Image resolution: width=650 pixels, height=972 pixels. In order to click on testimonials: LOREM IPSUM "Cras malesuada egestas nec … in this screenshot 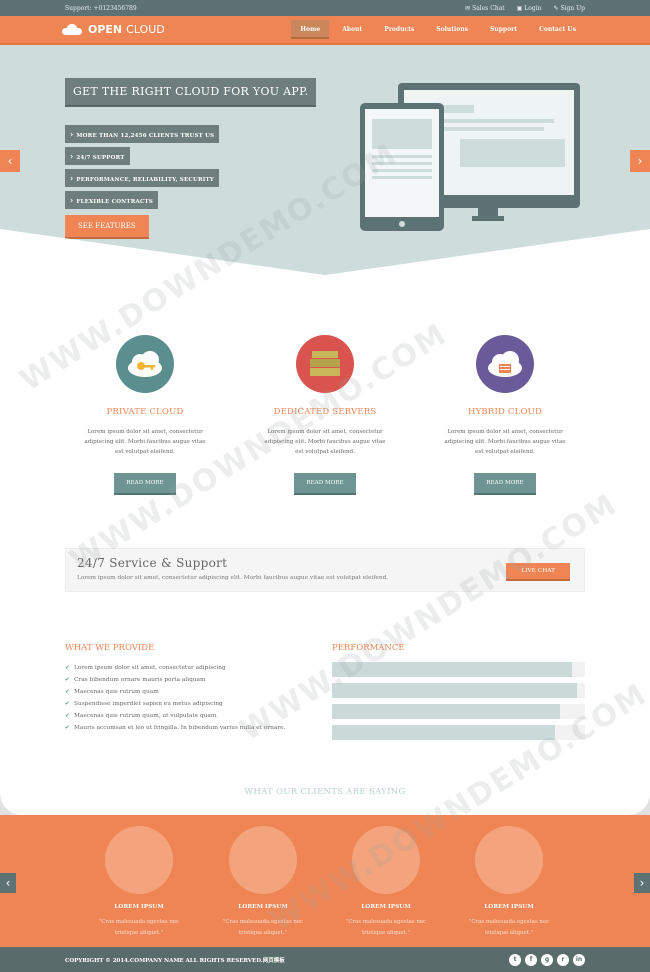, I will do `click(325, 882)`.